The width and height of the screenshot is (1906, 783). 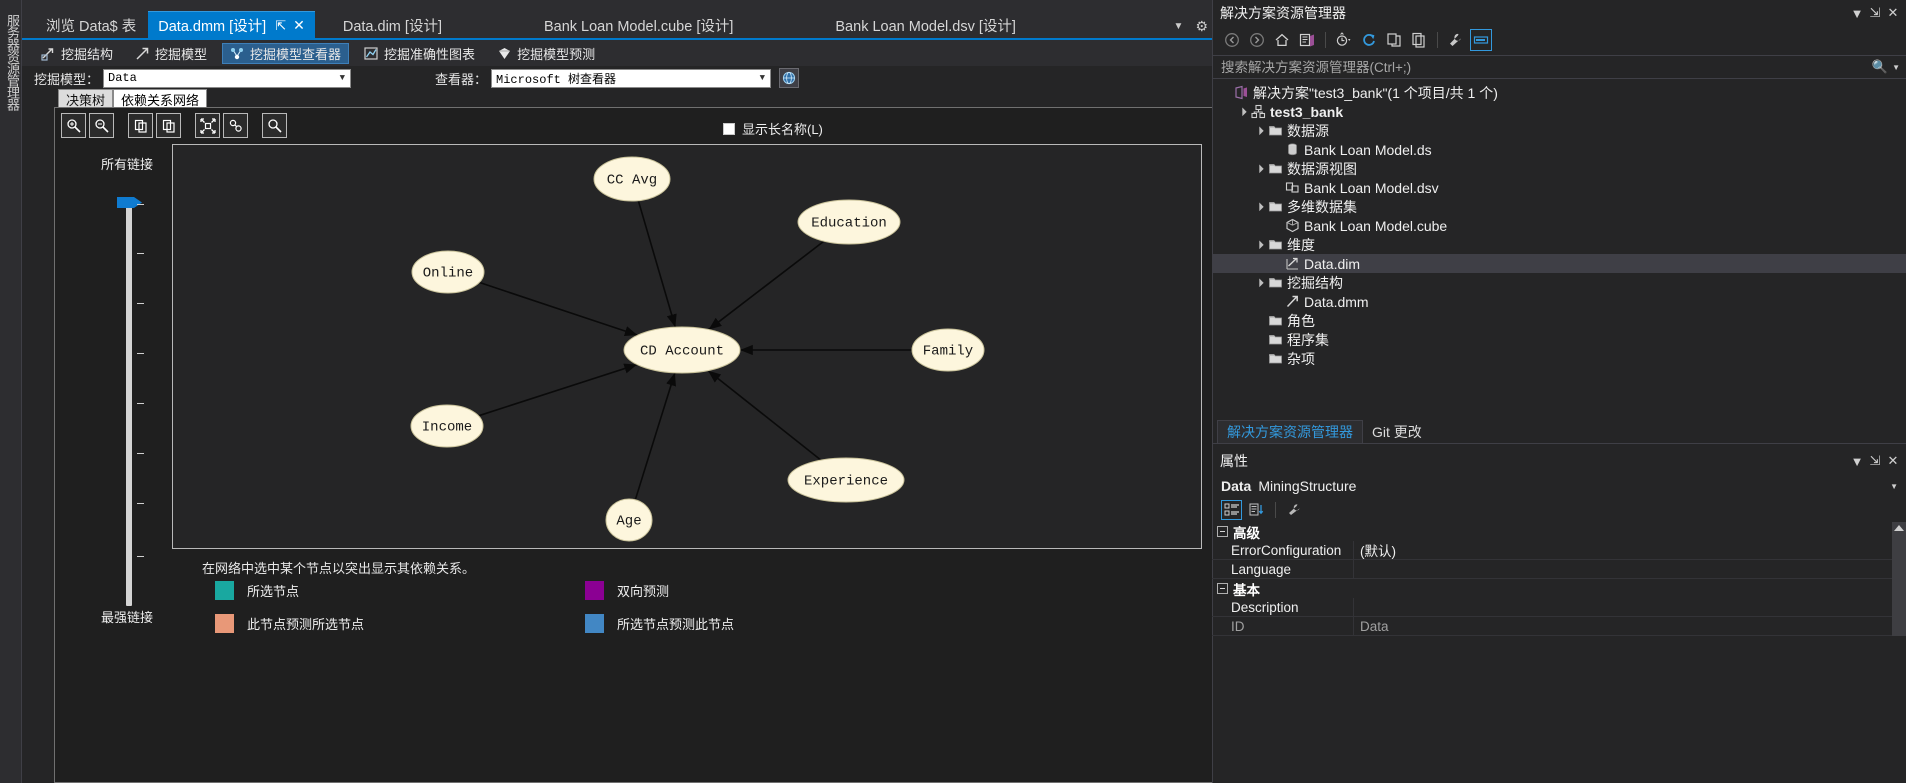 I want to click on categorized-icon, so click(x=1231, y=510).